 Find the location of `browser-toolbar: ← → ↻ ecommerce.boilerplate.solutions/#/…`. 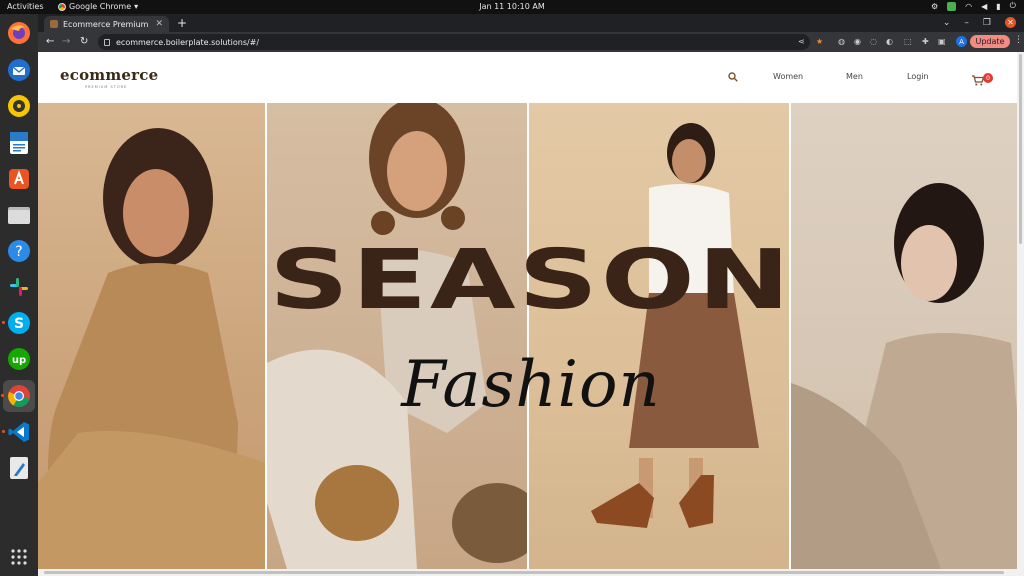

browser-toolbar: ← → ↻ ecommerce.boilerplate.solutions/#/… is located at coordinates (531, 42).